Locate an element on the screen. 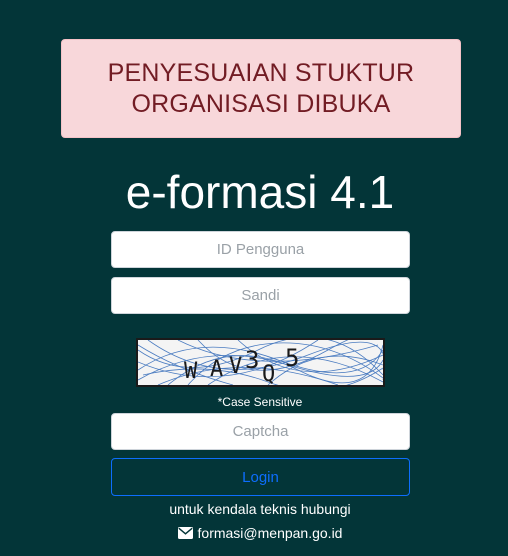 The height and width of the screenshot is (556, 508). captcha-image: W A V 3 Q 5 is located at coordinates (260, 362).